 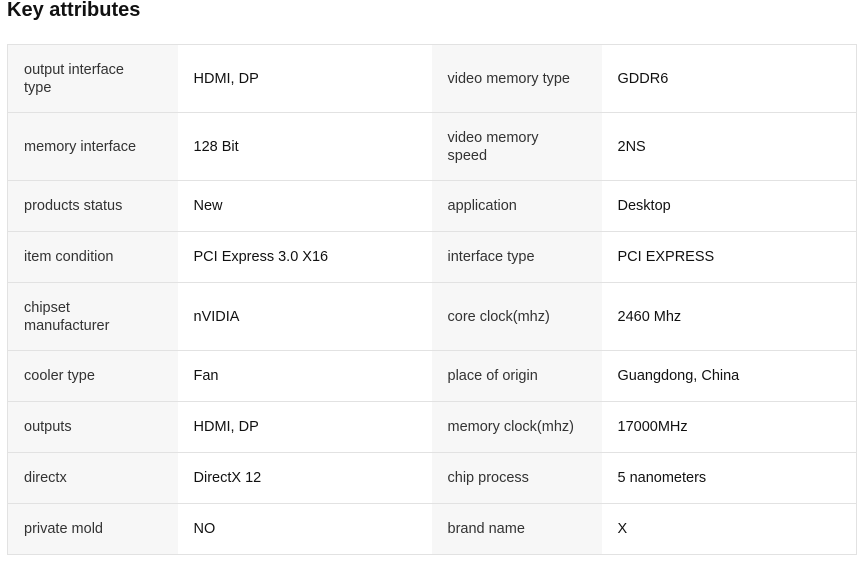 What do you see at coordinates (304, 146) in the screenshot?
I see `attribute-value: 128 Bit` at bounding box center [304, 146].